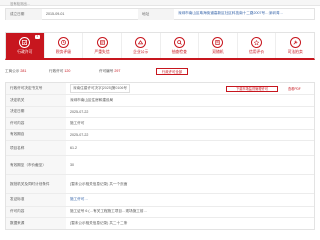 Image resolution: width=320 pixels, height=240 pixels. I want to click on row-key: 行政许可决定书文号, so click(36, 88).